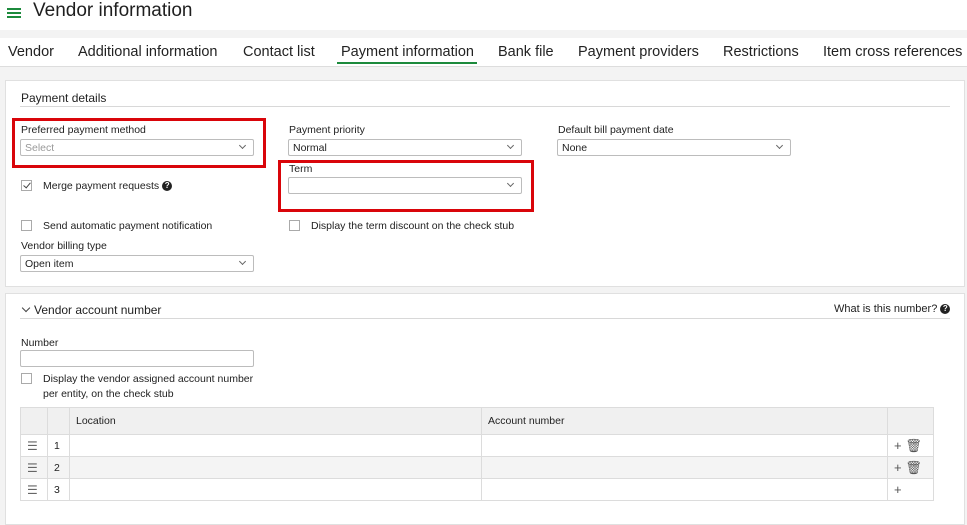 The image size is (967, 525). What do you see at coordinates (58, 445) in the screenshot?
I see `row-number: 1` at bounding box center [58, 445].